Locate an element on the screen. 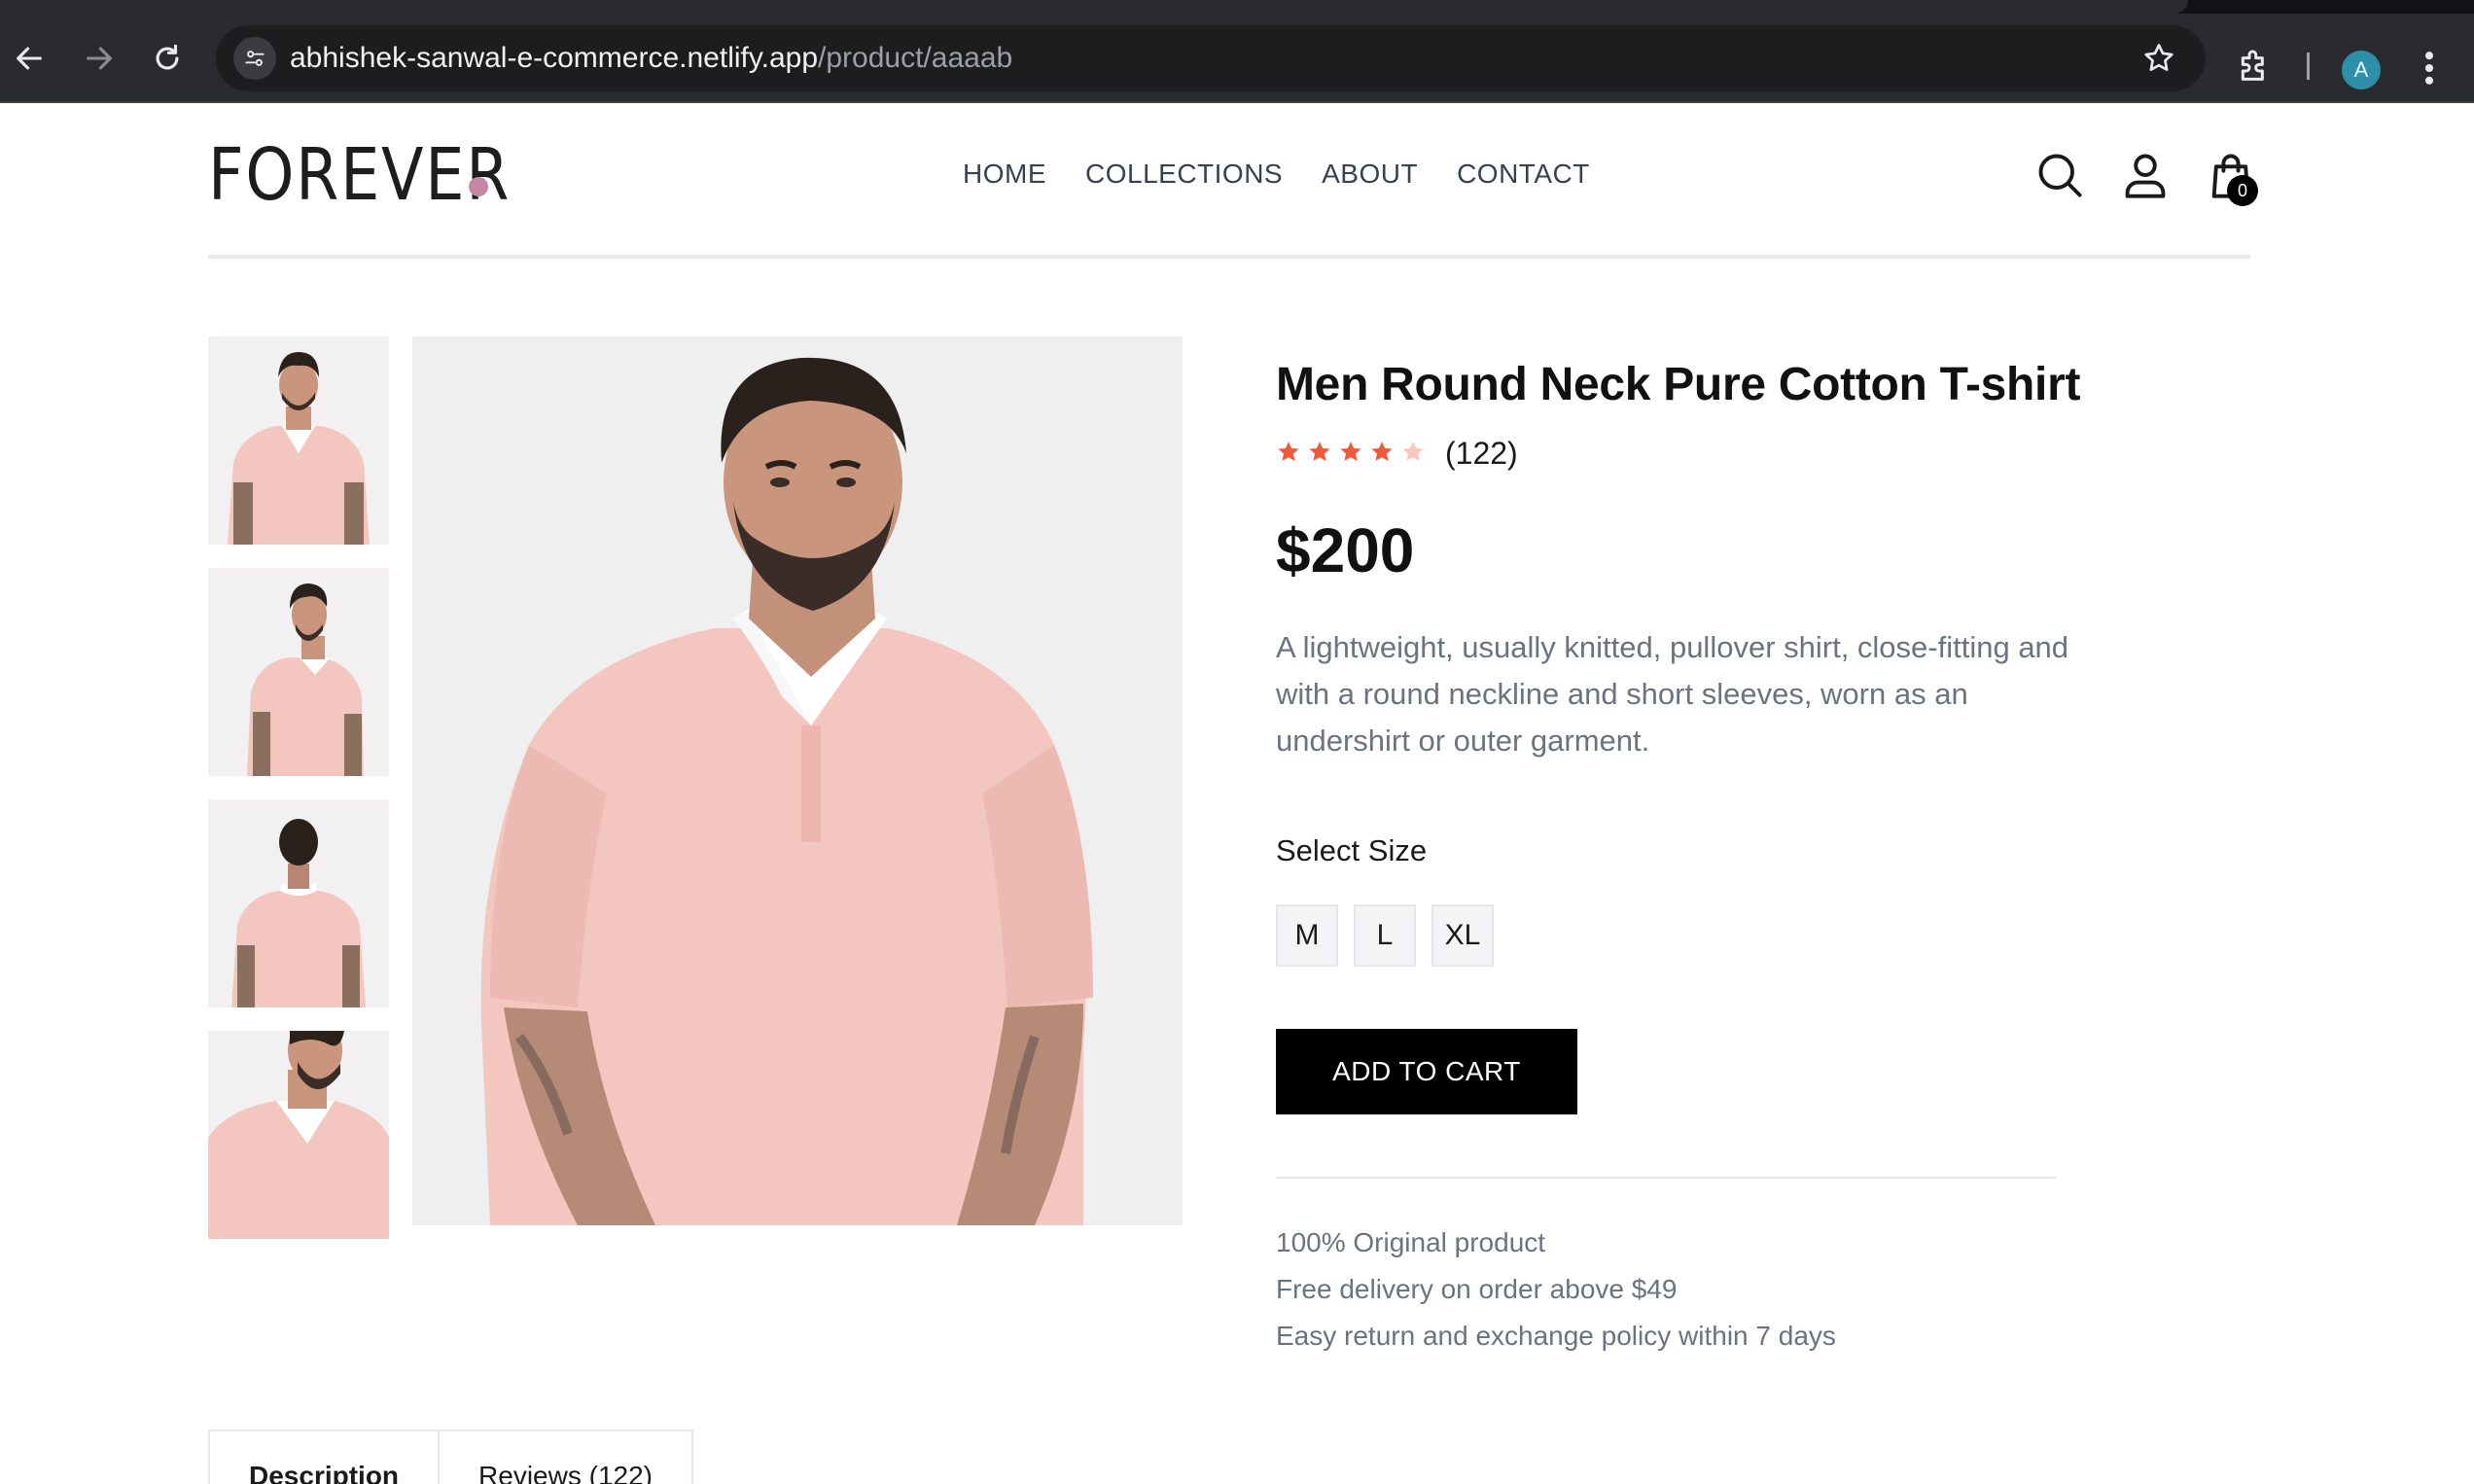 This screenshot has width=2474, height=1484. product-tabs: Description Reviews (122) is located at coordinates (450, 1457).